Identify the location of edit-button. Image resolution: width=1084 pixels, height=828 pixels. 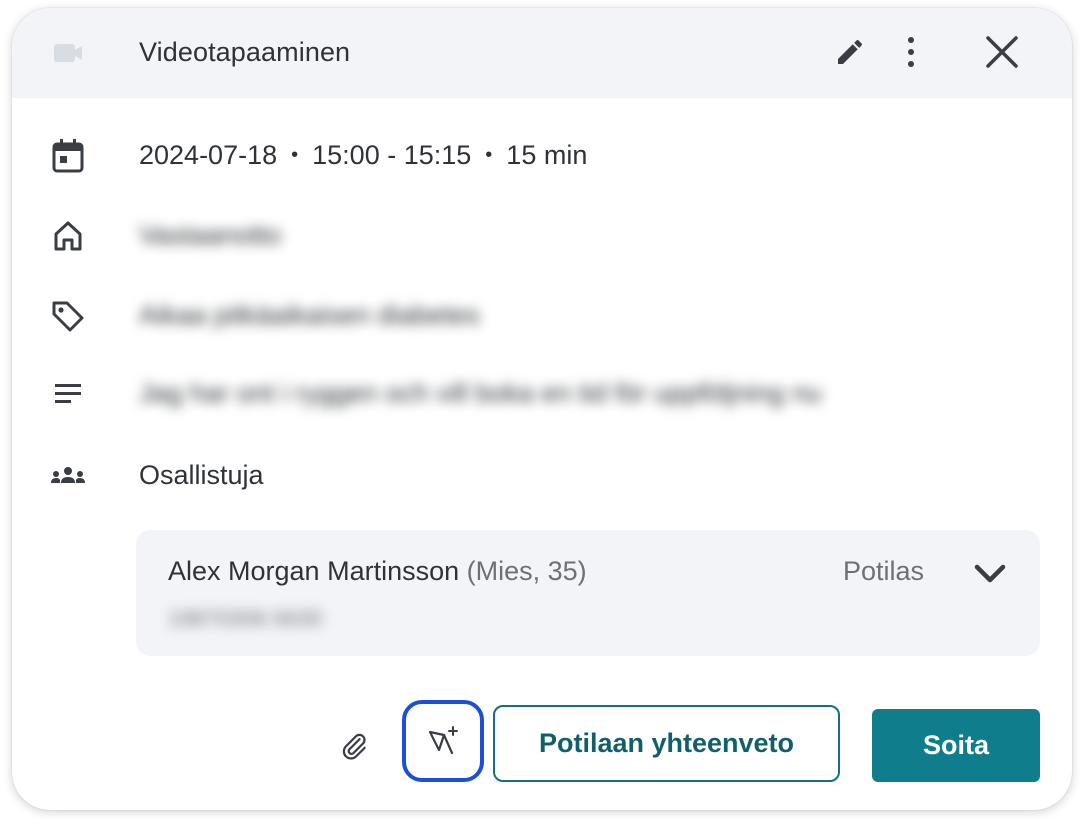
(850, 52).